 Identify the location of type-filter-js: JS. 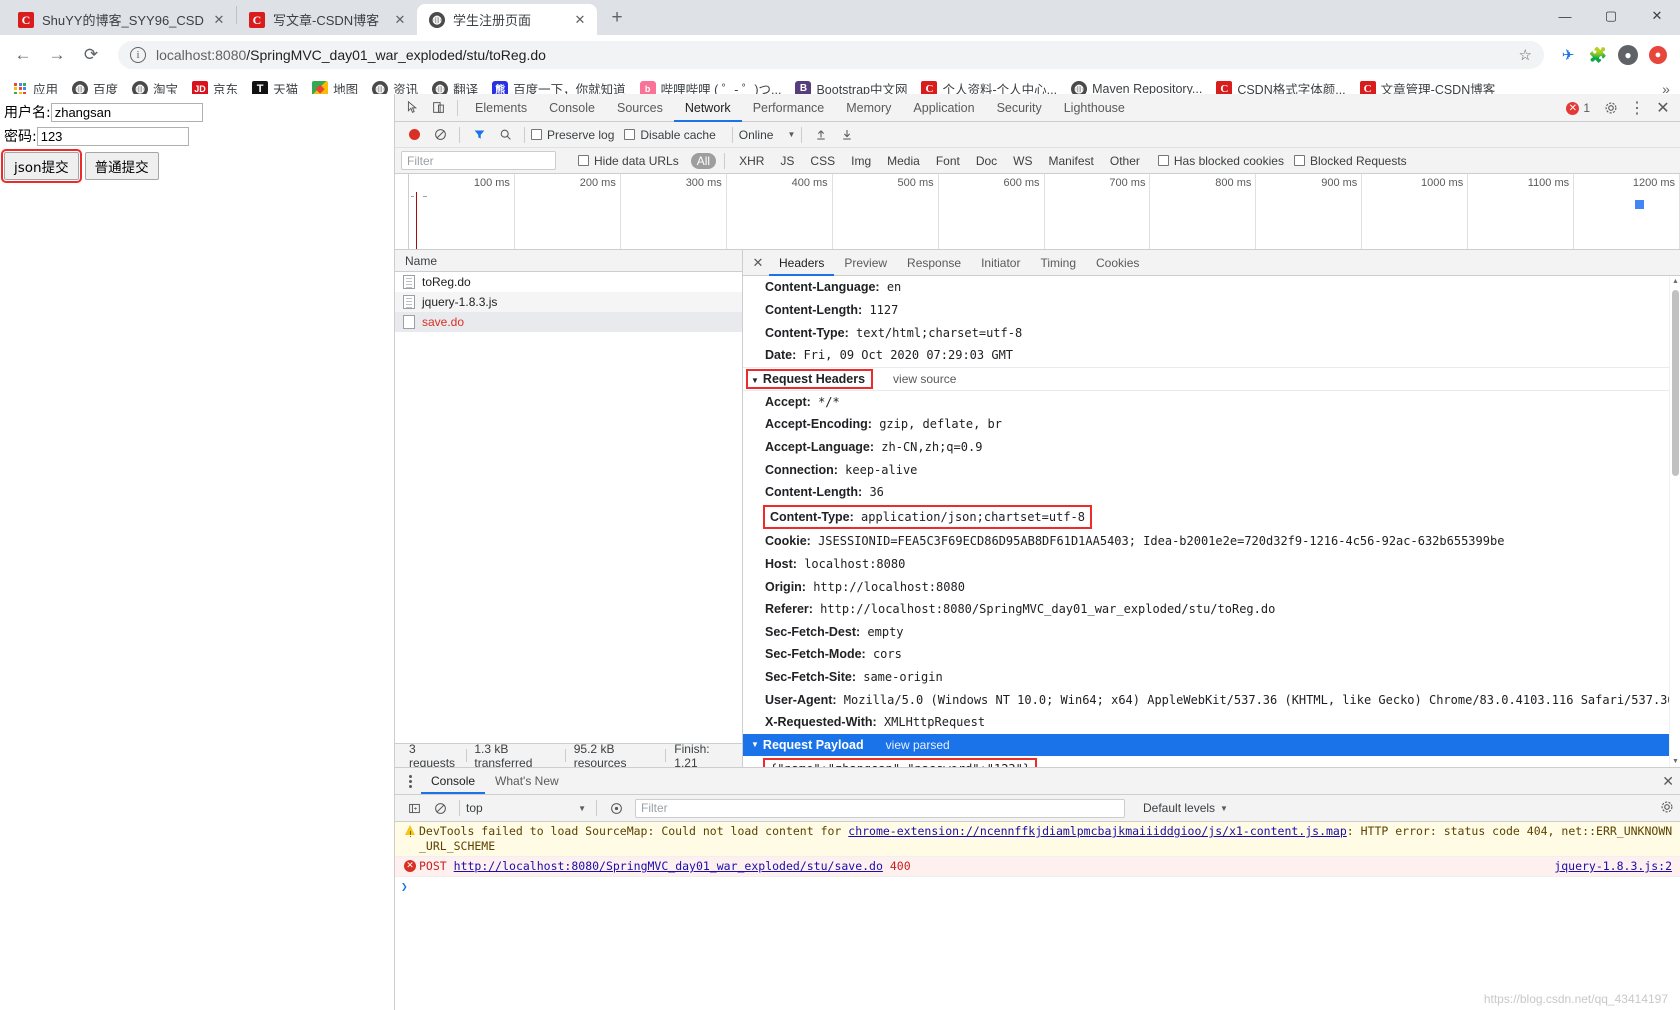
(787, 161).